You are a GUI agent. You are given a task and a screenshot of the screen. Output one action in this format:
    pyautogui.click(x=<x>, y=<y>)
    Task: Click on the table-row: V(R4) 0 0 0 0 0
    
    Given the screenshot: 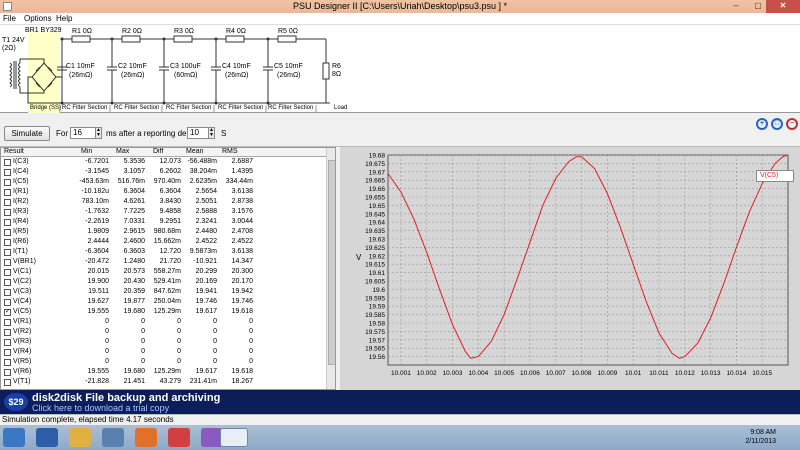 What is the action you would take?
    pyautogui.click(x=163, y=352)
    